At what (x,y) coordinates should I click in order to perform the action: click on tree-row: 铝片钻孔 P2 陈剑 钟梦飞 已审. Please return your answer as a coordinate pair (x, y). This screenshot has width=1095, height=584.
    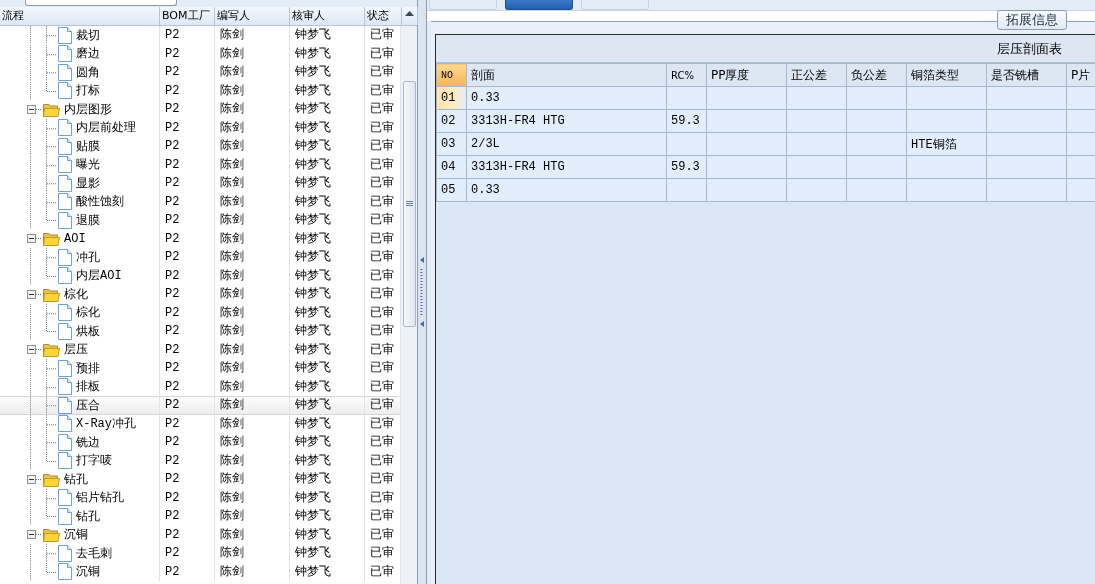
    Looking at the image, I should click on (200, 497).